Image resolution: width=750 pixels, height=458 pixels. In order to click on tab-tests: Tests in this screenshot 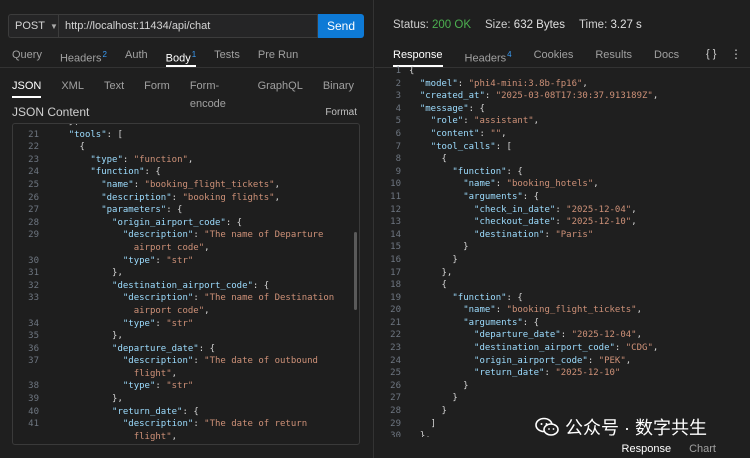, I will do `click(227, 55)`.